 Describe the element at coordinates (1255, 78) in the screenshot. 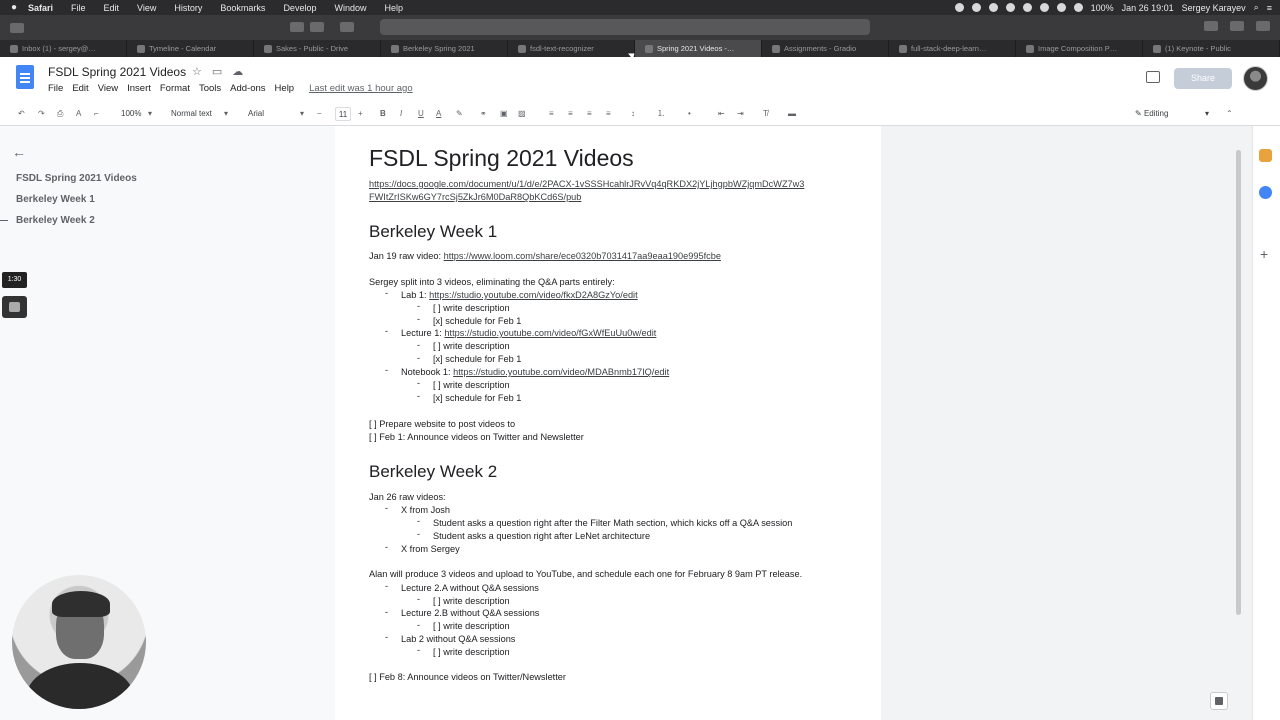

I see `avatar` at that location.